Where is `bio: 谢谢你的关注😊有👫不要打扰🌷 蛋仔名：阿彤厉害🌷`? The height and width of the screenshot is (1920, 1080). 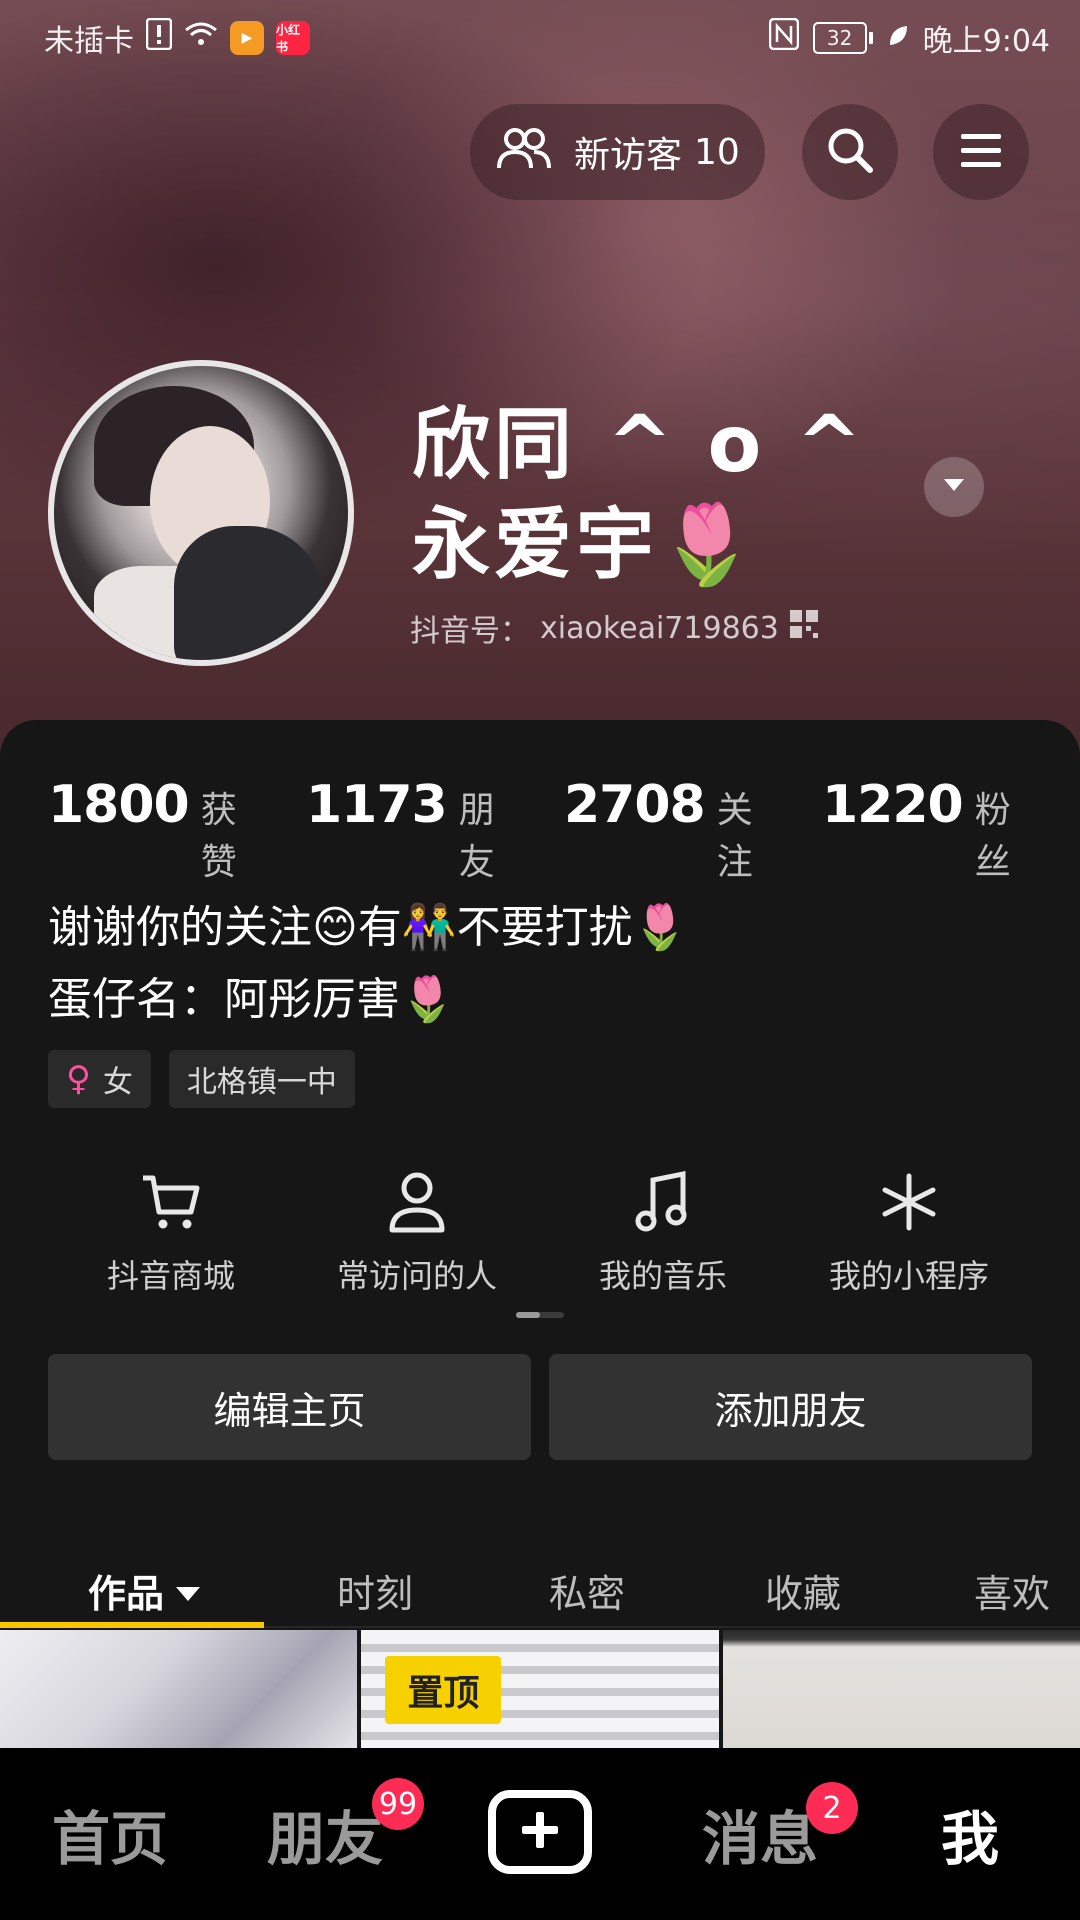 bio: 谢谢你的关注😊有👫不要打扰🌷 蛋仔名：阿彤厉害🌷 is located at coordinates (538, 964).